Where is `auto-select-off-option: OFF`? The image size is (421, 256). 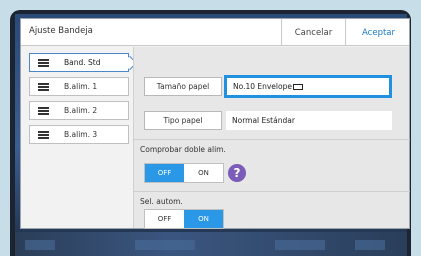
auto-select-off-option: OFF is located at coordinates (164, 219).